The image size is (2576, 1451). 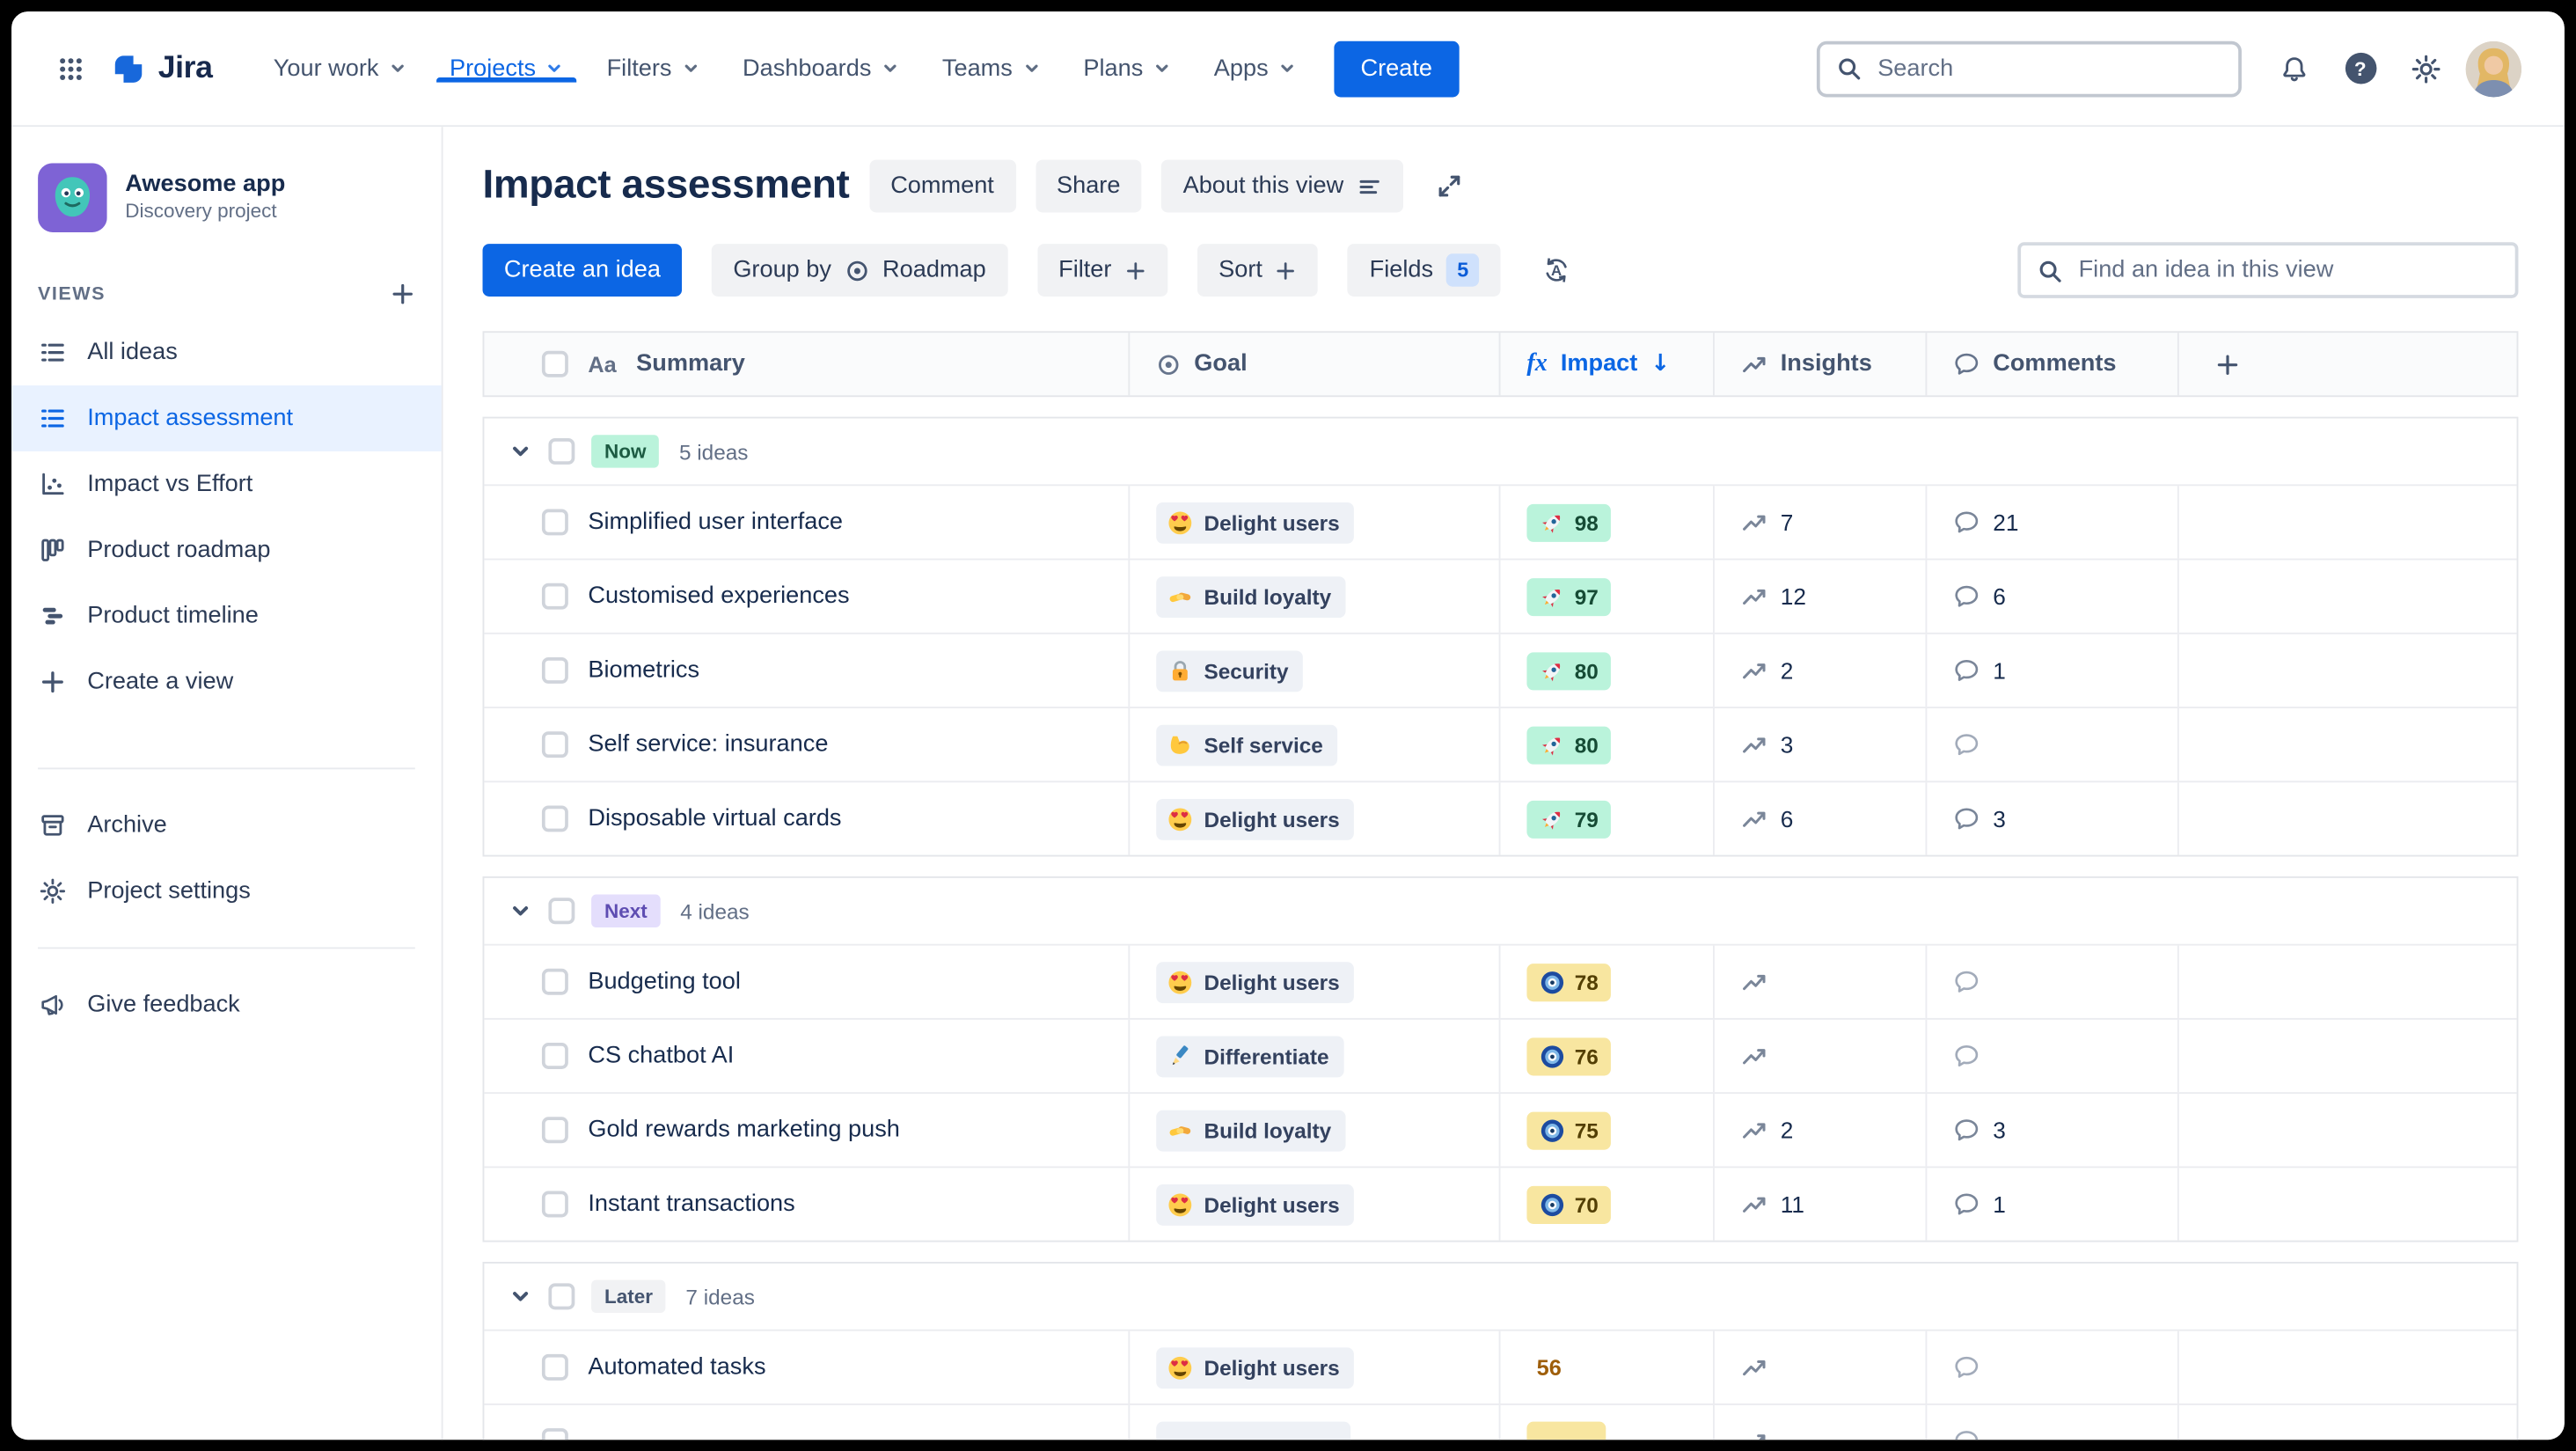 I want to click on table-row: Biometrics Security 80 2 1, so click(x=1500, y=669).